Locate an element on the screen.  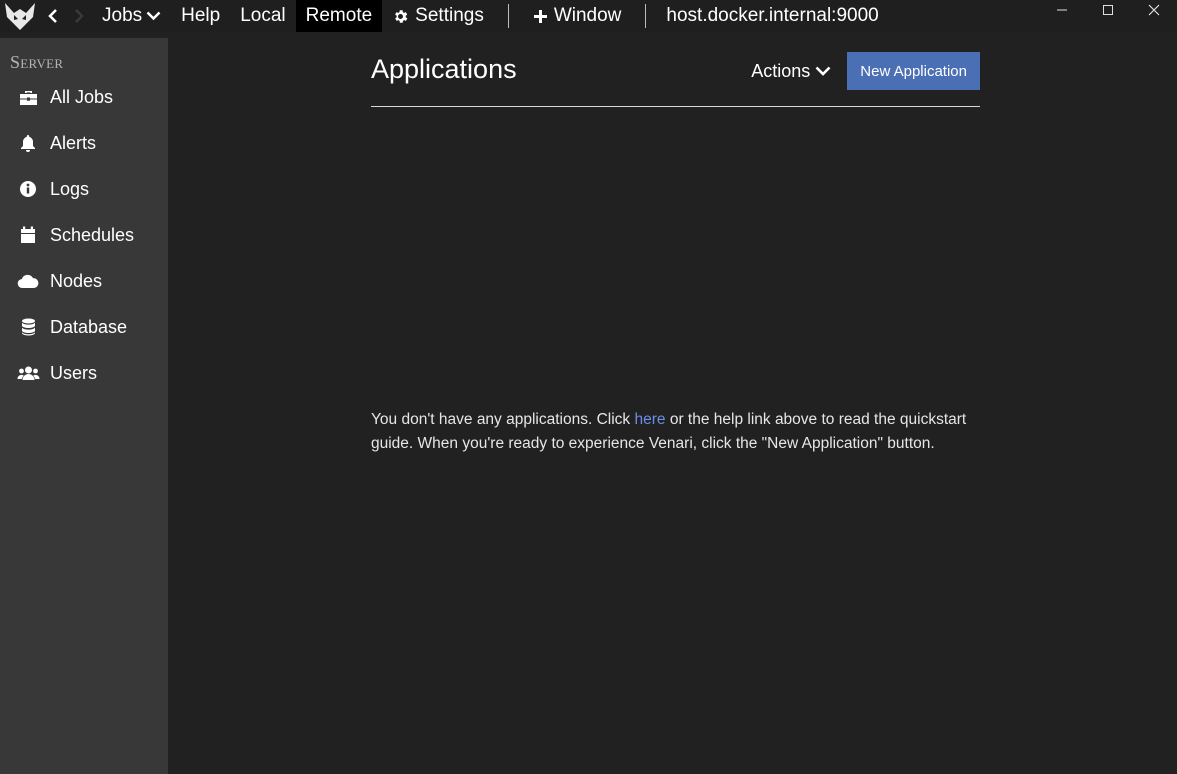
sidebar-item-schedules: Schedules is located at coordinates (84, 235).